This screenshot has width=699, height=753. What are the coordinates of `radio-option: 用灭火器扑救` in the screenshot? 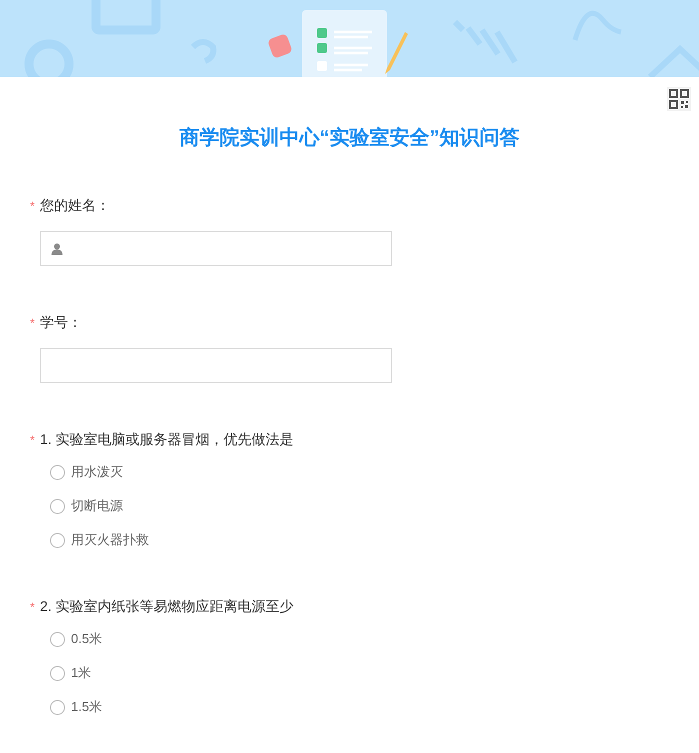 It's located at (374, 540).